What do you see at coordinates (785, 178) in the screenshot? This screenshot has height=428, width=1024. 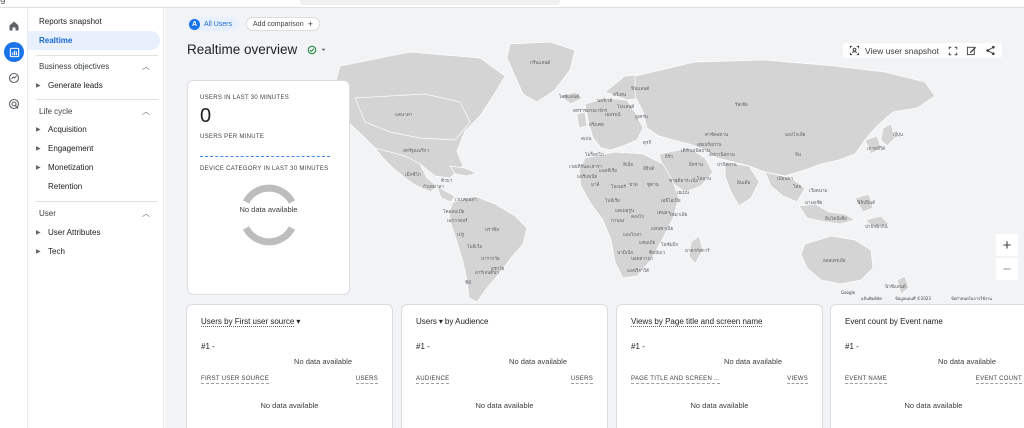 I see `map-label: เมียนมา` at bounding box center [785, 178].